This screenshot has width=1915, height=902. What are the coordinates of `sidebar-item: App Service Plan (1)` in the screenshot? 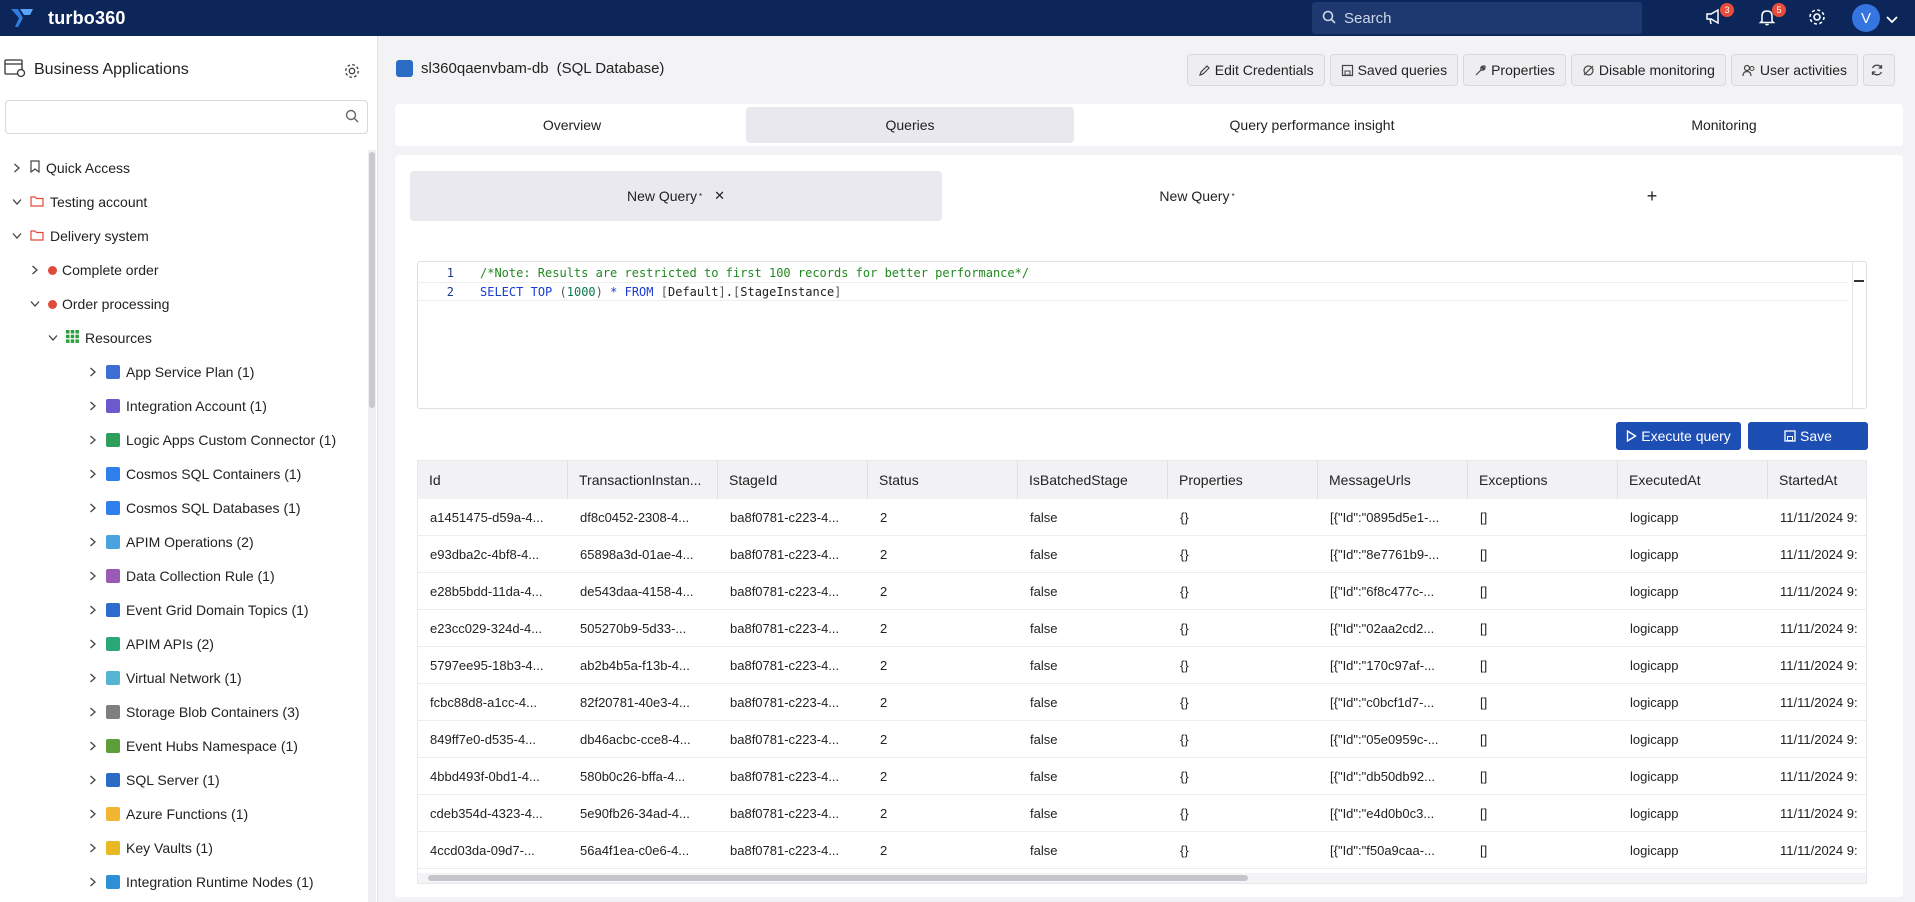 It's located at (171, 372).